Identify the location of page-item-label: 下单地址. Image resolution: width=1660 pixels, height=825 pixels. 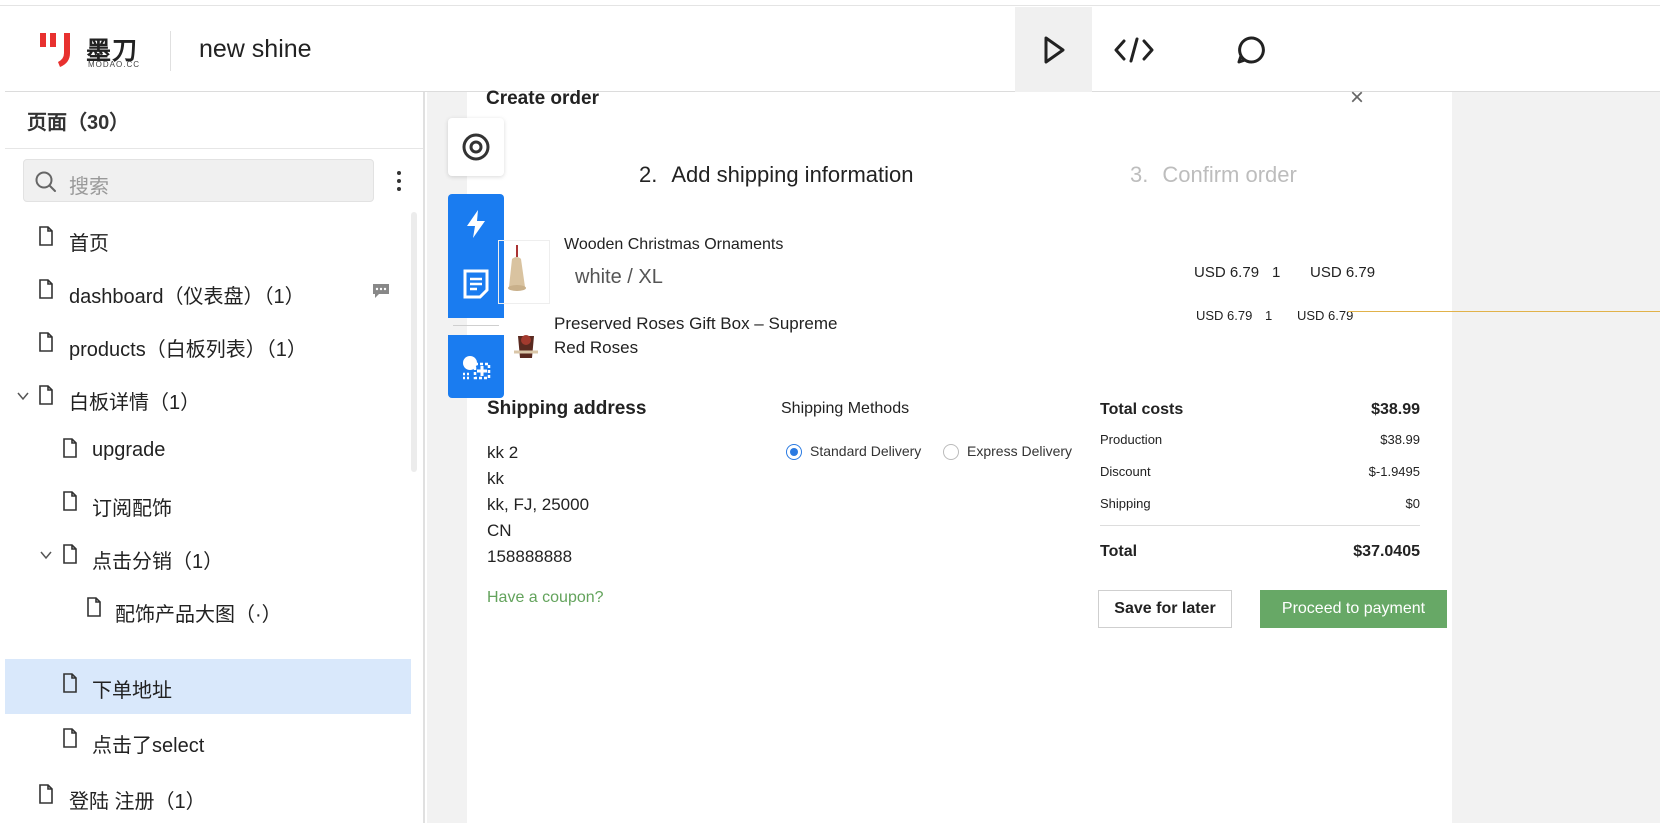
(132, 691).